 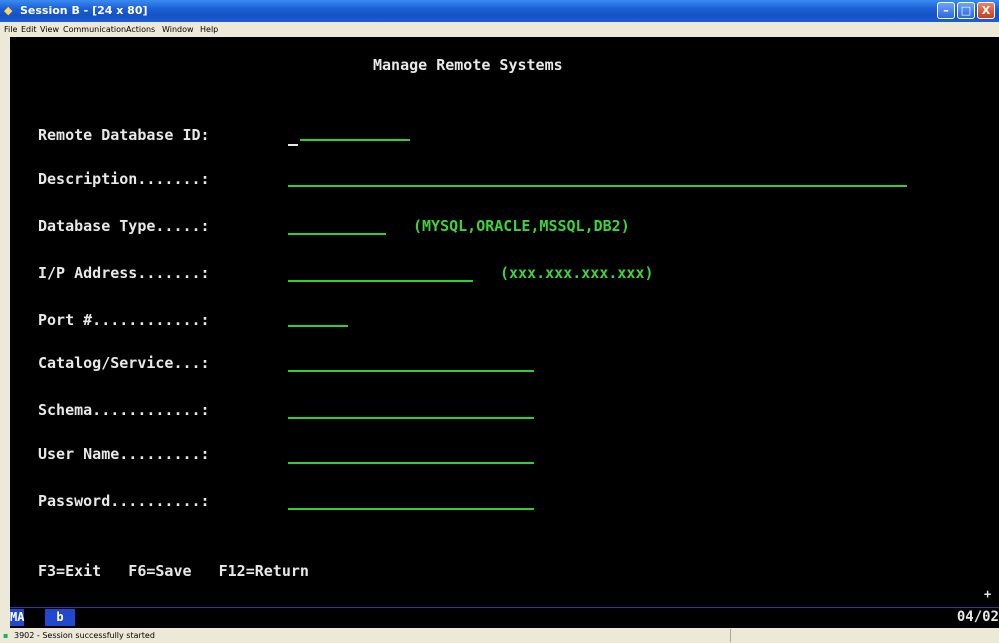 I want to click on menu-communication: Communication, so click(x=94, y=29).